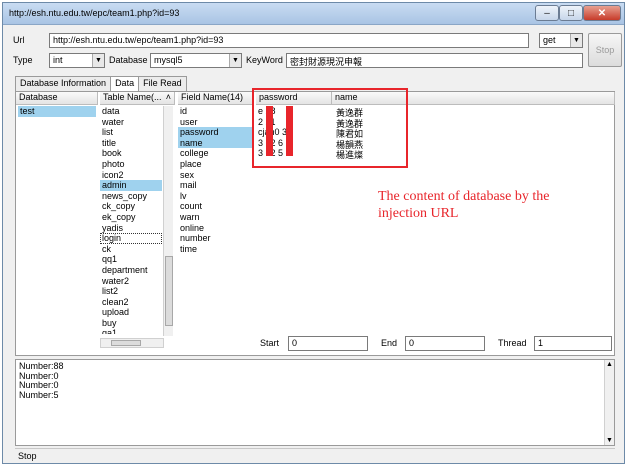 This screenshot has width=627, height=466. What do you see at coordinates (315, 455) in the screenshot?
I see `status-bar: Stop` at bounding box center [315, 455].